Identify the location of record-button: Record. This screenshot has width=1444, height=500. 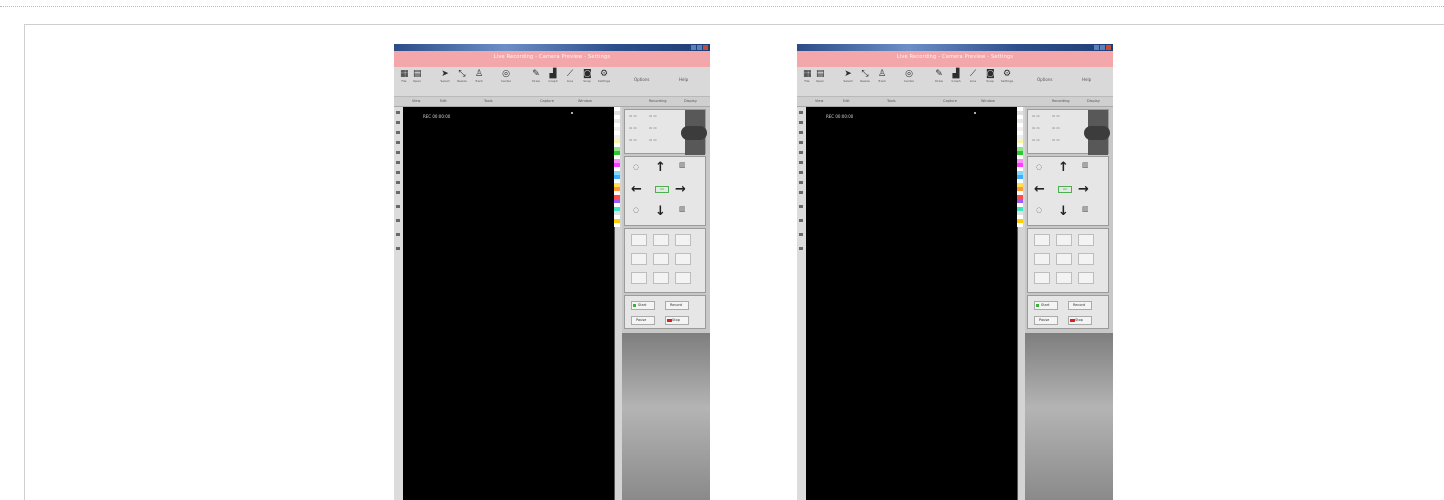
(677, 305).